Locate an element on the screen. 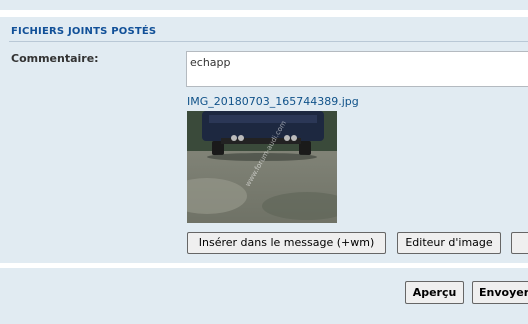 The image size is (528, 324). preview-button: Aperçu is located at coordinates (434, 292).